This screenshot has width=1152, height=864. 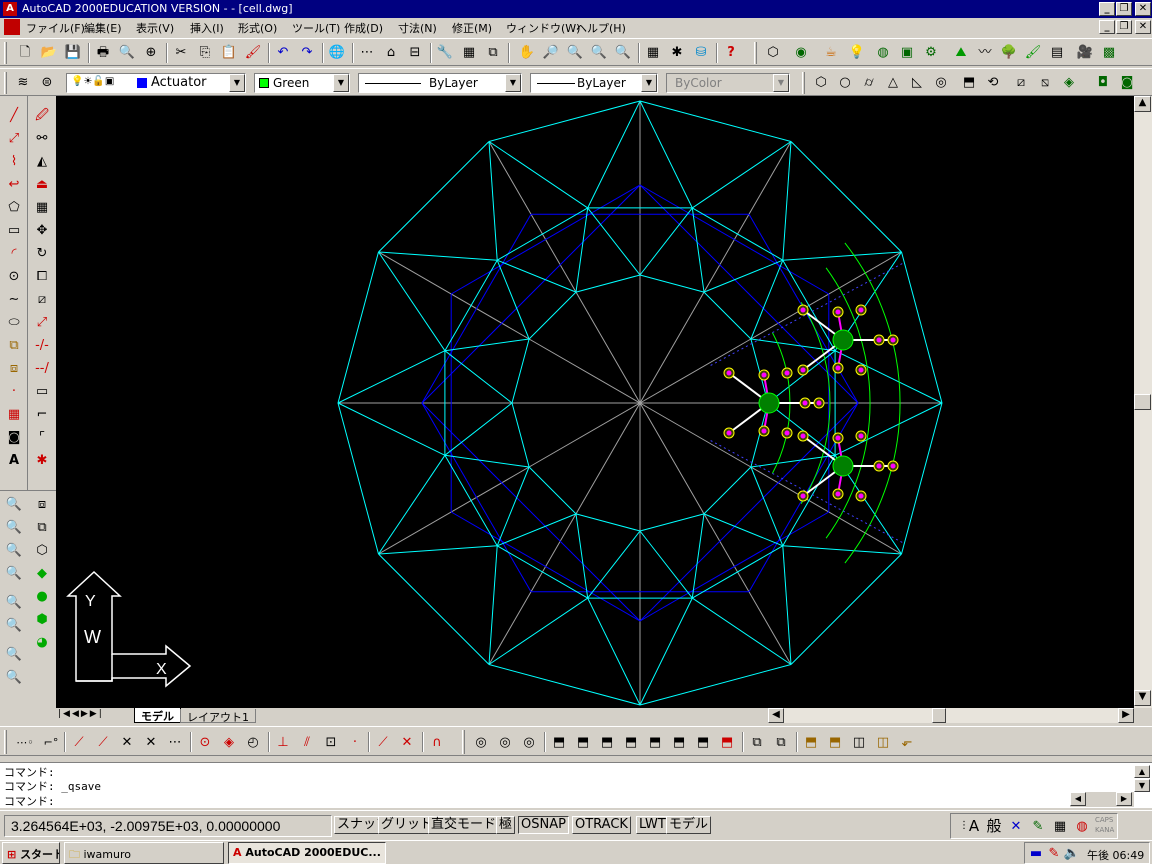 I want to click on temp-track-icon: ⋯◦, so click(x=25, y=742).